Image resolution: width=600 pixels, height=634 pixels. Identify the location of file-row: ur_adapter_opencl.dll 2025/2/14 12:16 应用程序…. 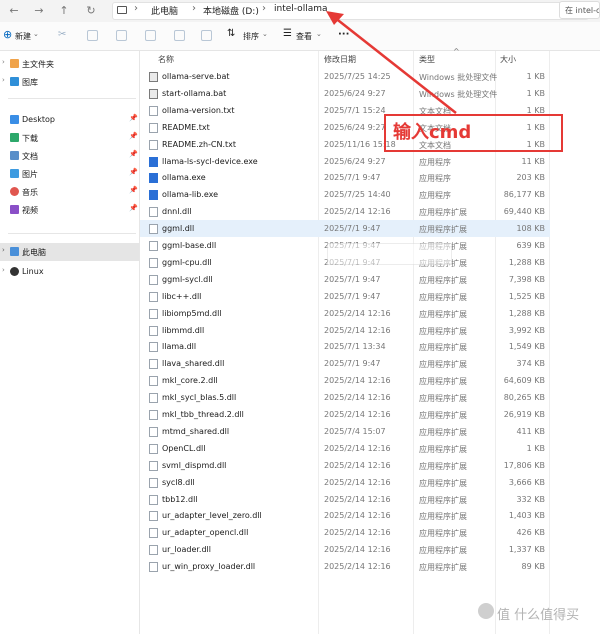
(345, 532).